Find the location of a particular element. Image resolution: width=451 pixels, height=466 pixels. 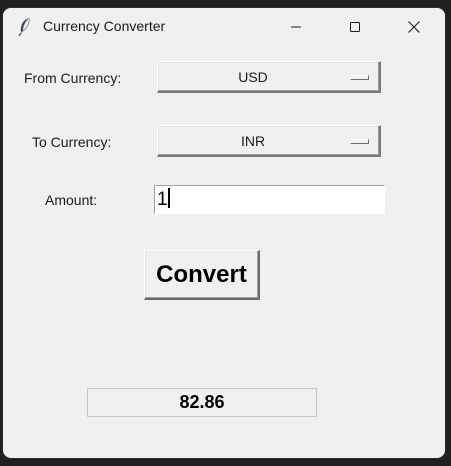

close-icon is located at coordinates (414, 27).